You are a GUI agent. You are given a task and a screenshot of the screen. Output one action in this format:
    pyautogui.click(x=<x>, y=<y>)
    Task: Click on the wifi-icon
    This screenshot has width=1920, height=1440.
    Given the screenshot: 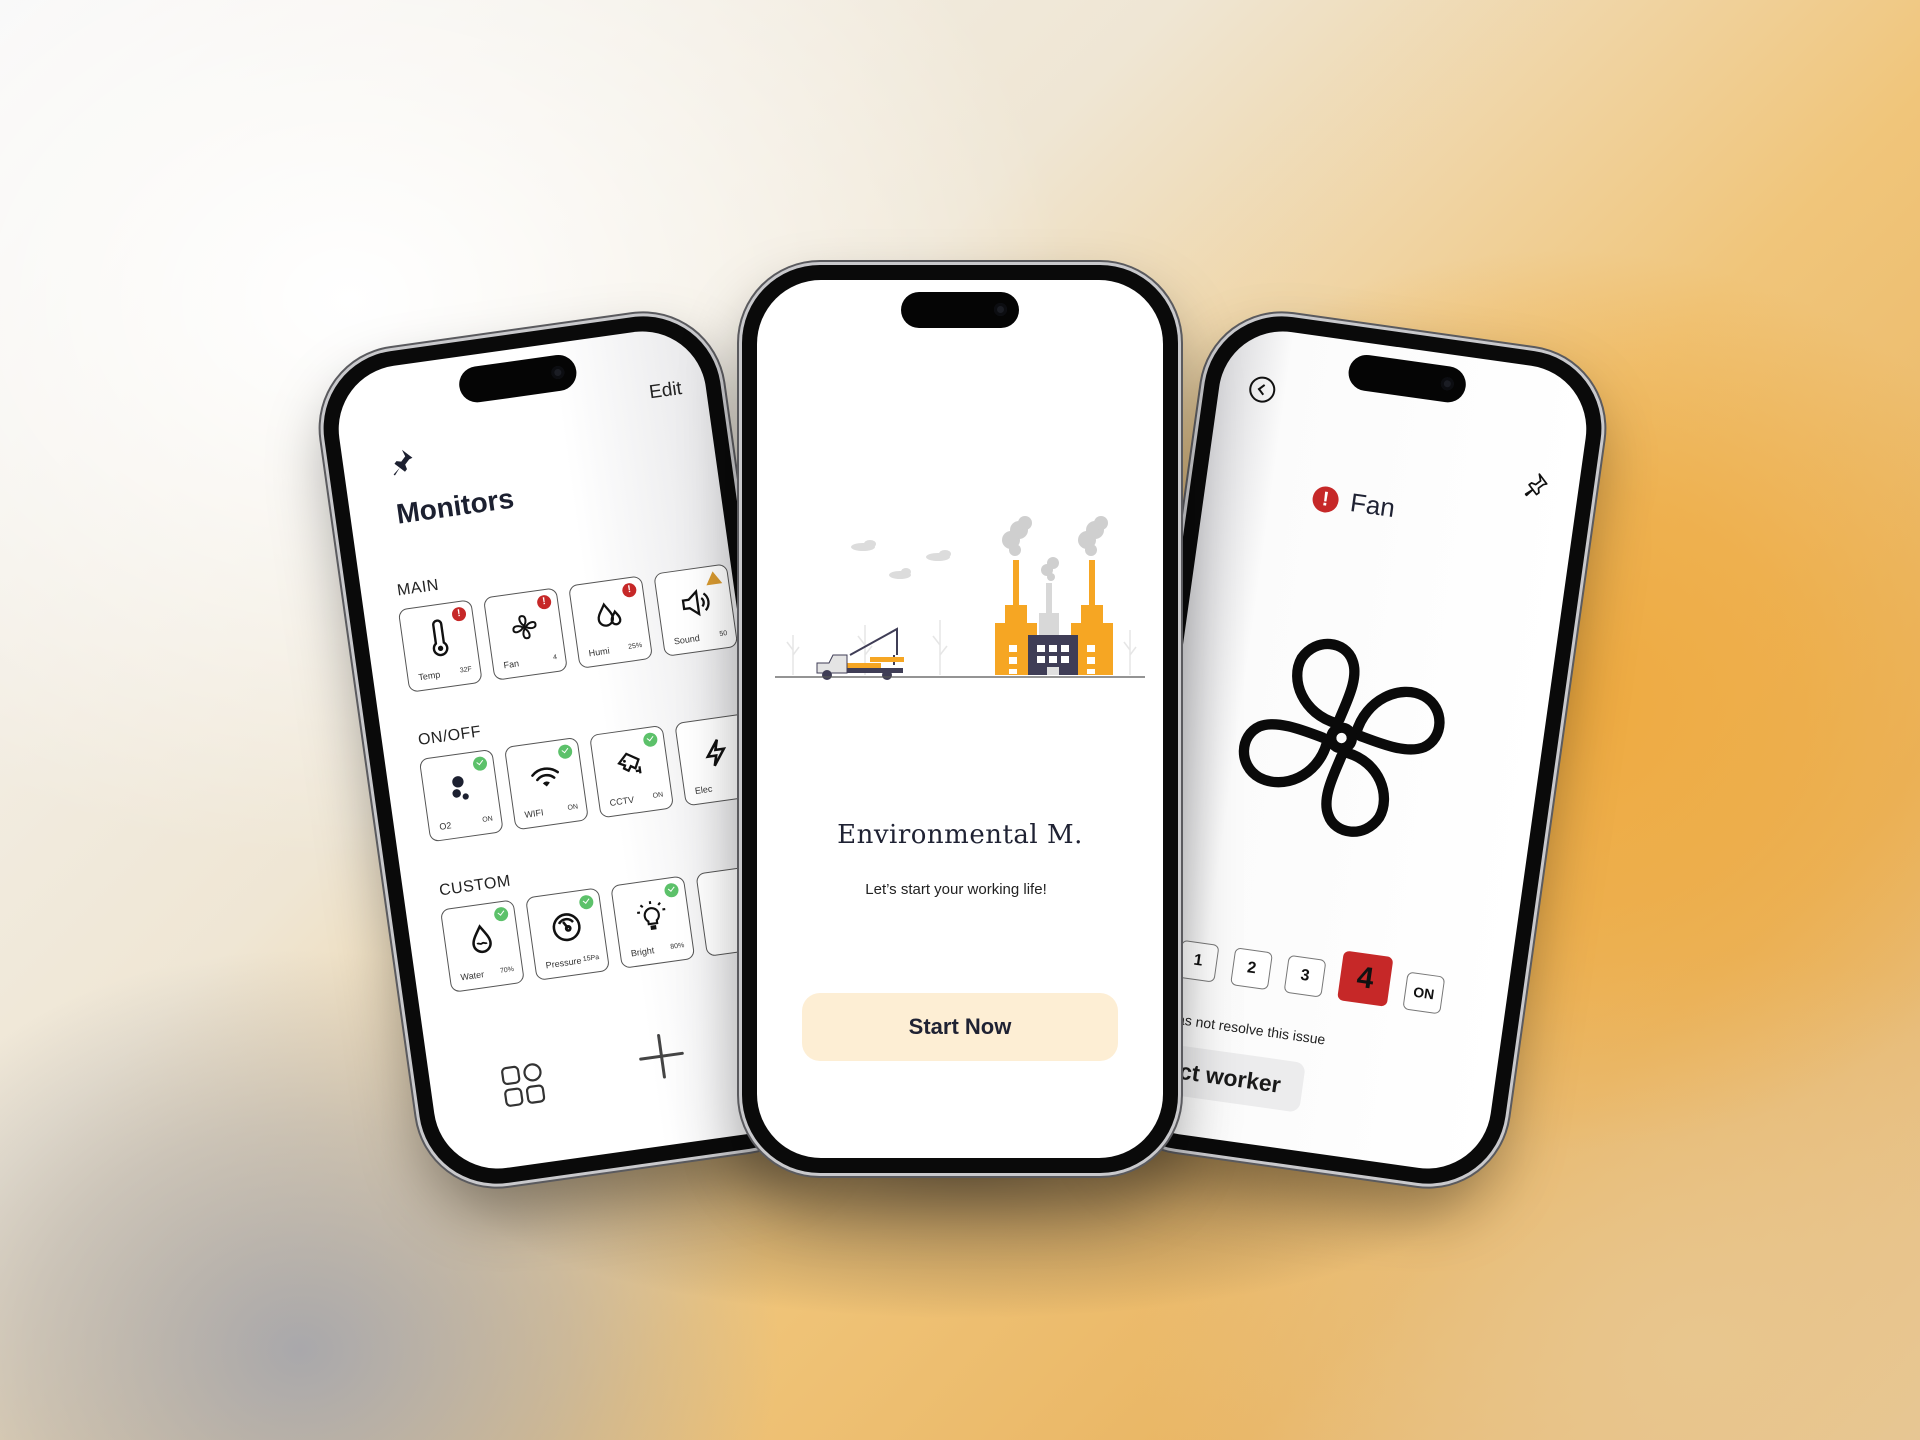 What is the action you would take?
    pyautogui.click(x=545, y=777)
    